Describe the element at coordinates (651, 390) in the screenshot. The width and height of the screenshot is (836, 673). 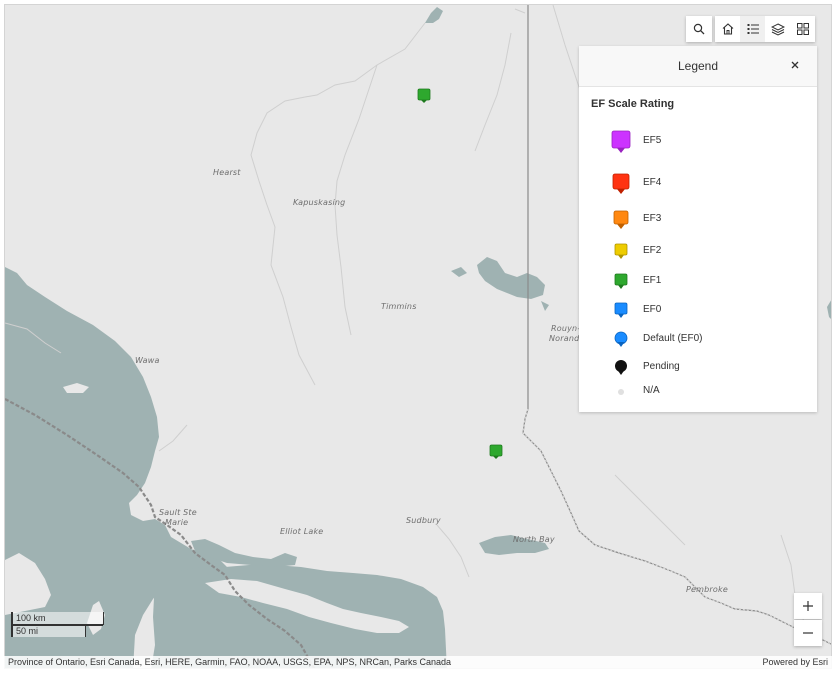
I see `legend-item-label: N/A` at that location.